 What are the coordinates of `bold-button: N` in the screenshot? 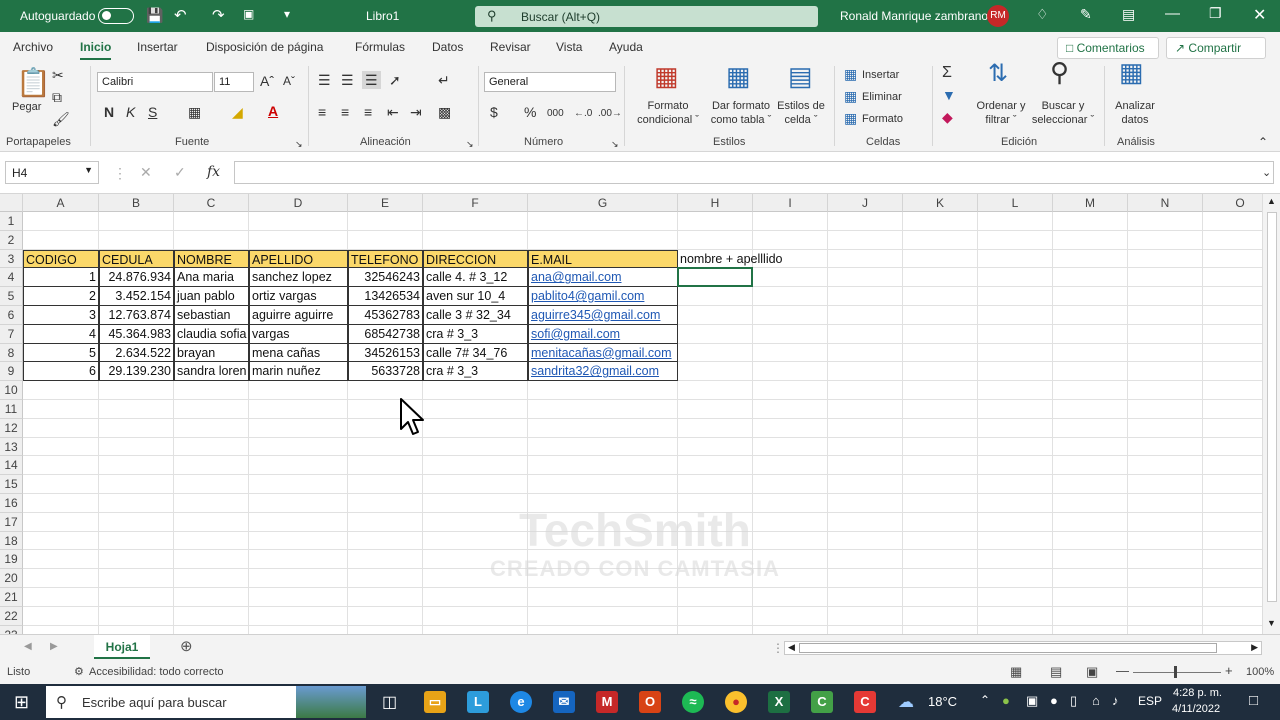 It's located at (109, 112).